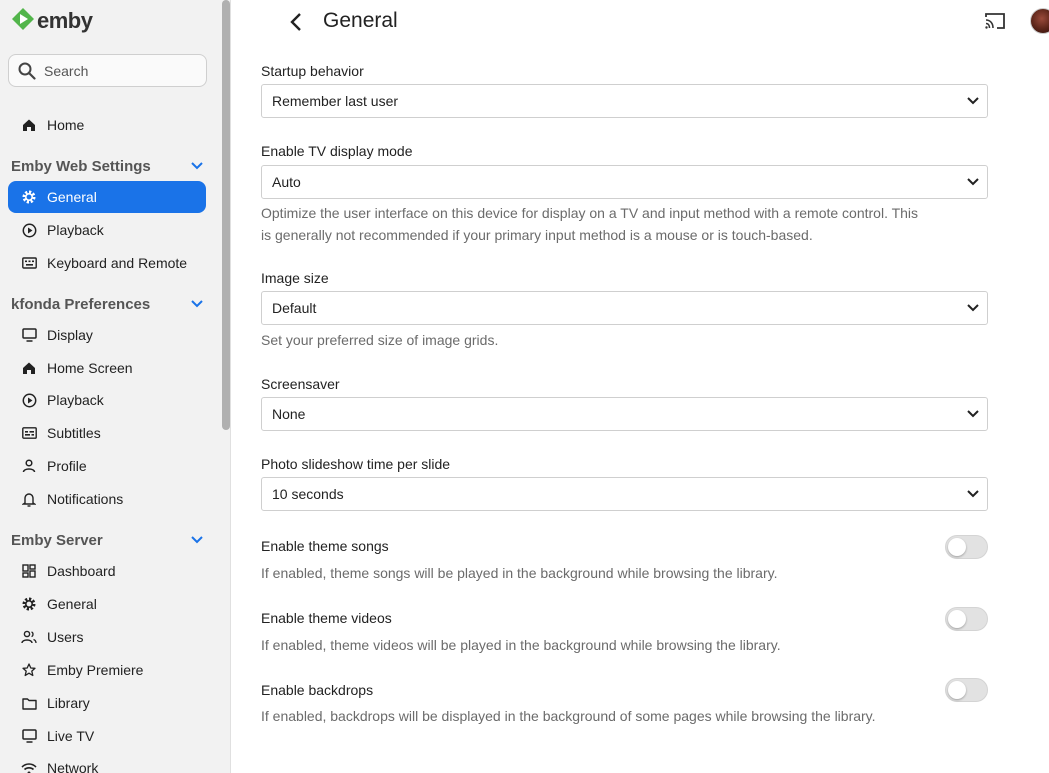  What do you see at coordinates (66, 125) in the screenshot?
I see `sidebar-item-label: Home` at bounding box center [66, 125].